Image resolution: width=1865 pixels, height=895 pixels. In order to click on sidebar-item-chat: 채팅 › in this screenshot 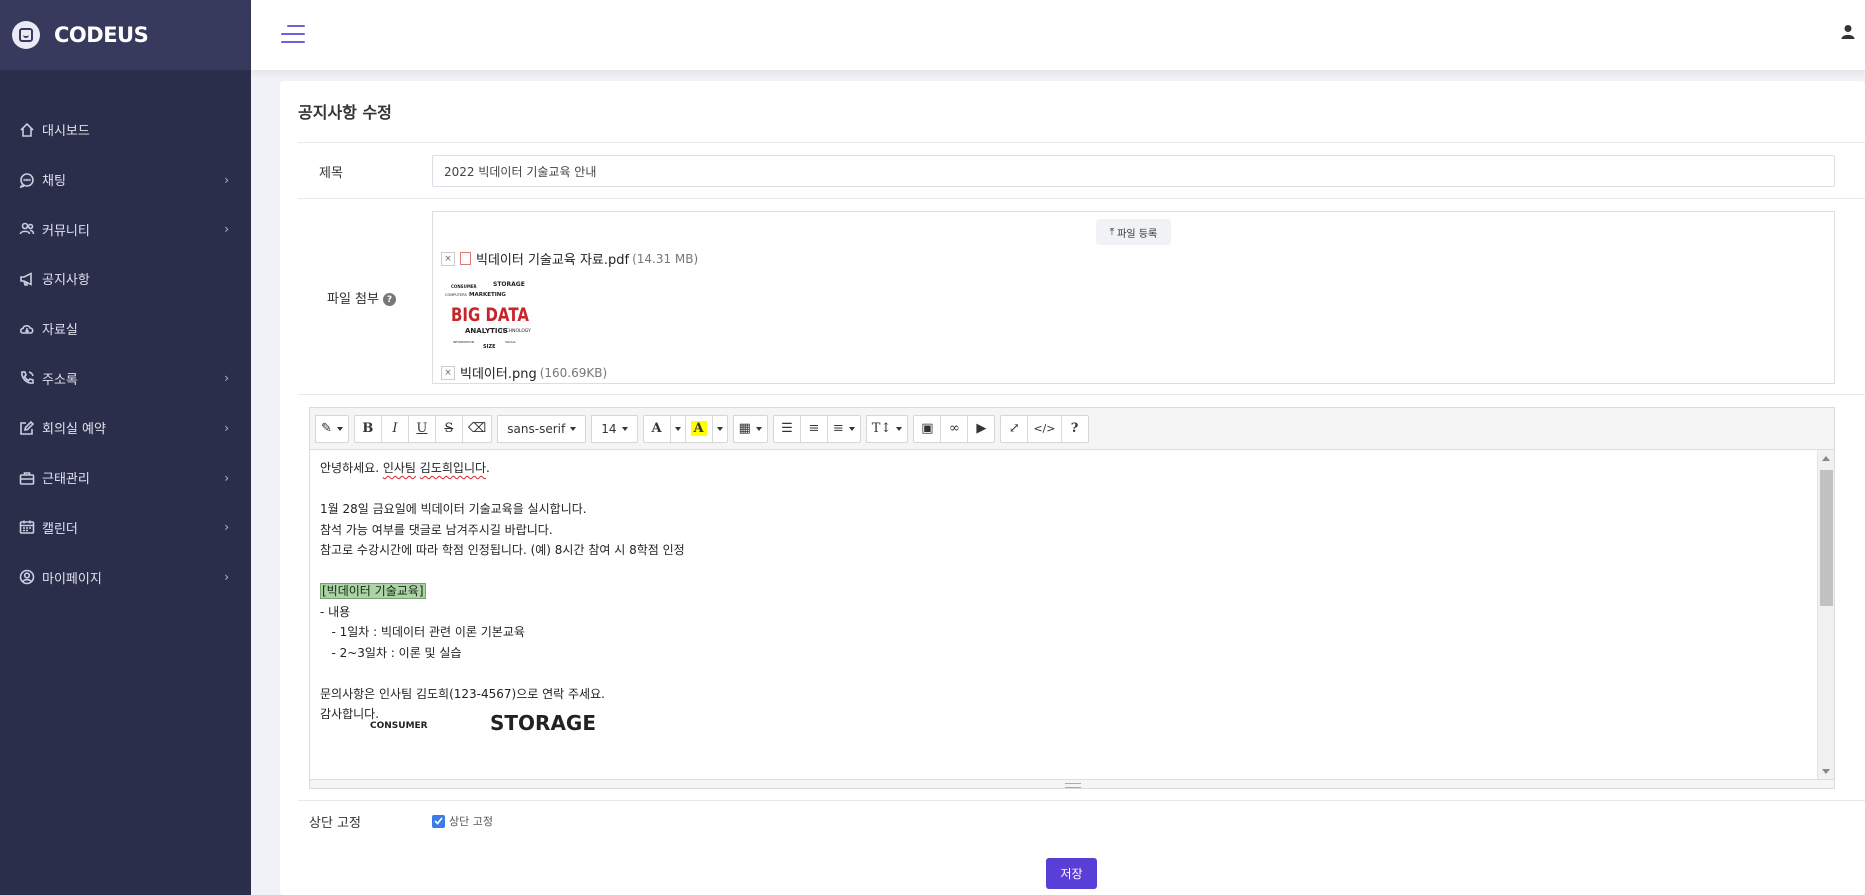, I will do `click(125, 180)`.